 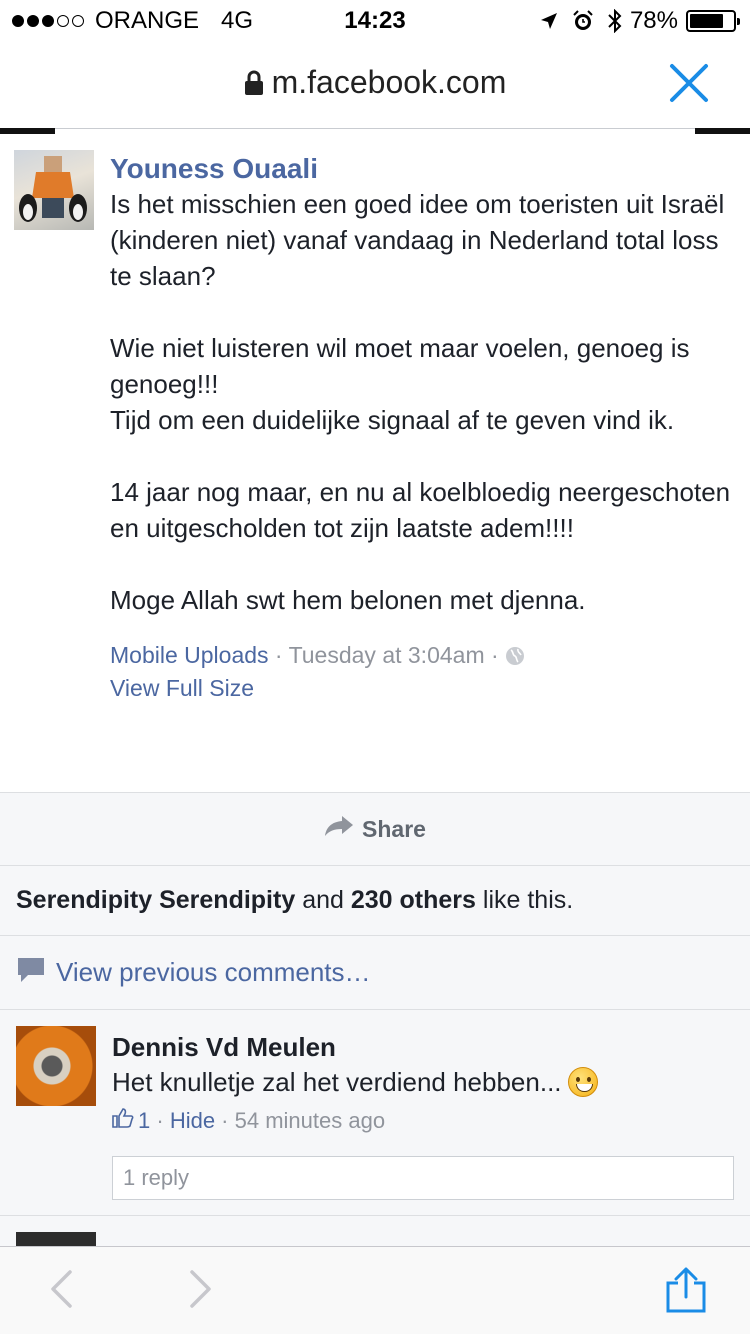 I want to click on comment-meta: 1 · Hide · 54 minutes ago, so click(x=422, y=1121).